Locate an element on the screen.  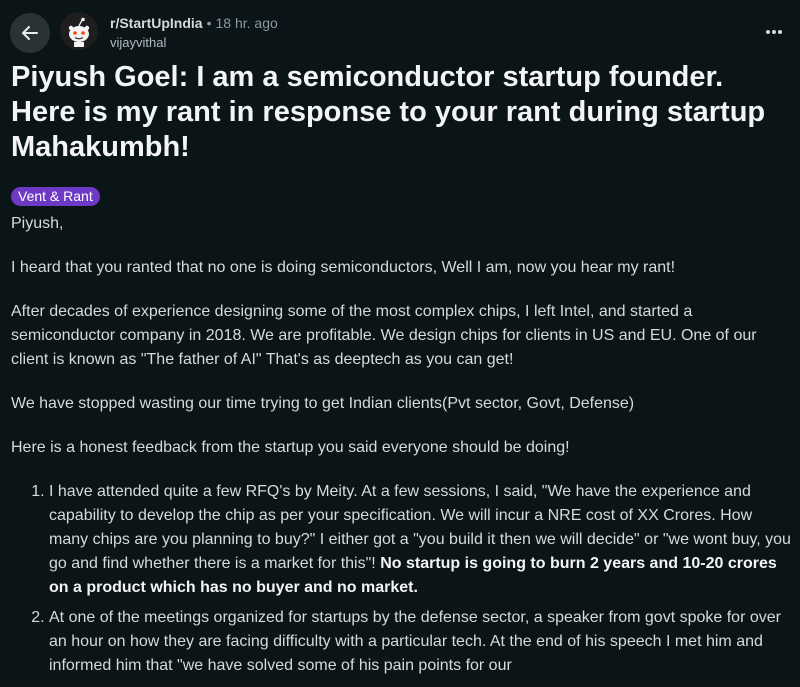
post-flair: Vent & Rant is located at coordinates (55, 196).